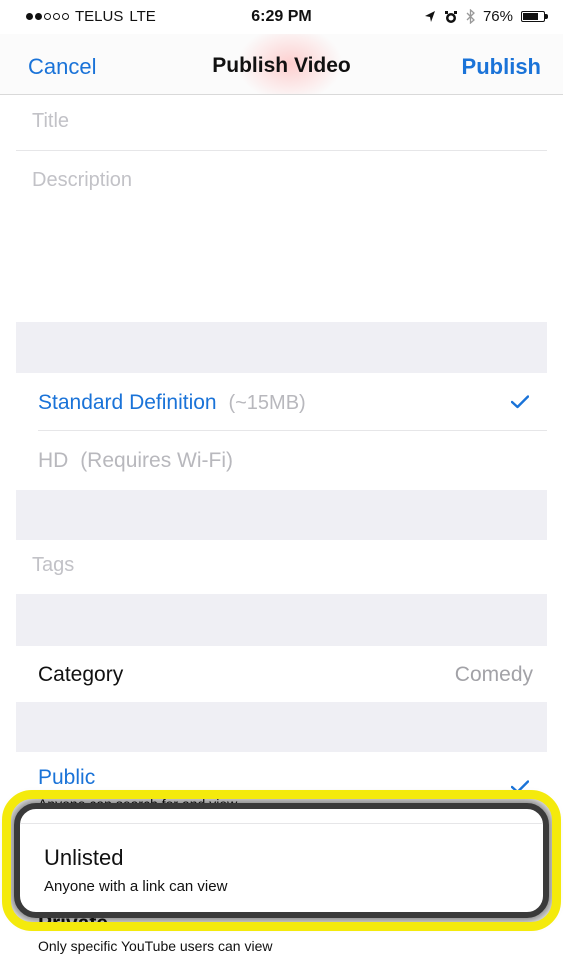 The height and width of the screenshot is (957, 563). Describe the element at coordinates (493, 674) in the screenshot. I see `category-value: Comedy` at that location.